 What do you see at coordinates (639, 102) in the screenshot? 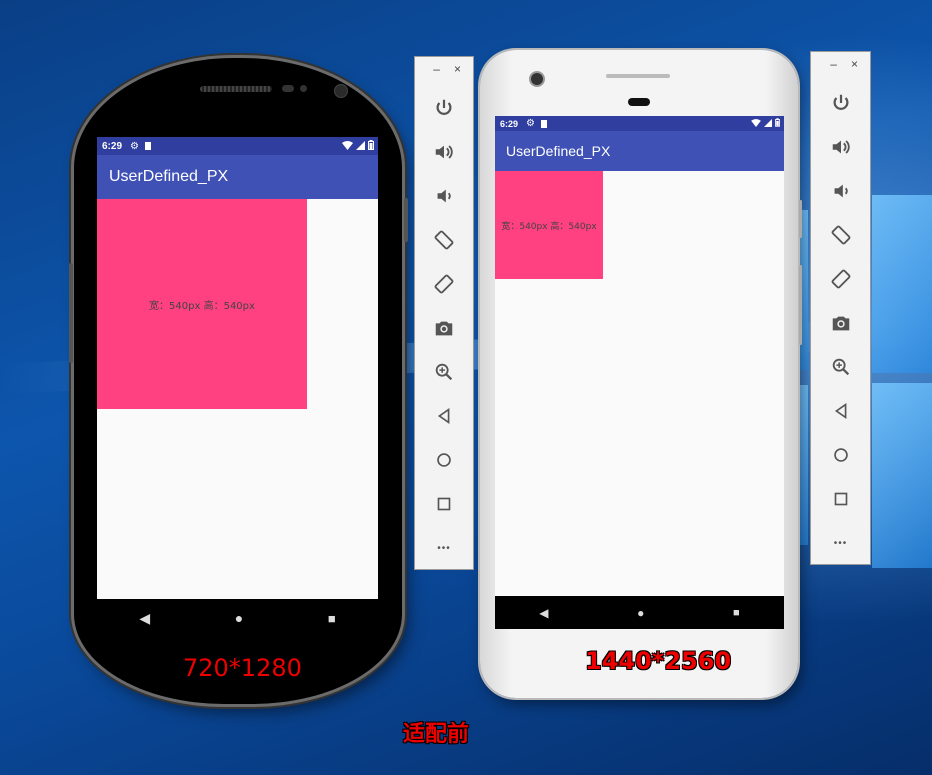
I see `sensor-pill` at bounding box center [639, 102].